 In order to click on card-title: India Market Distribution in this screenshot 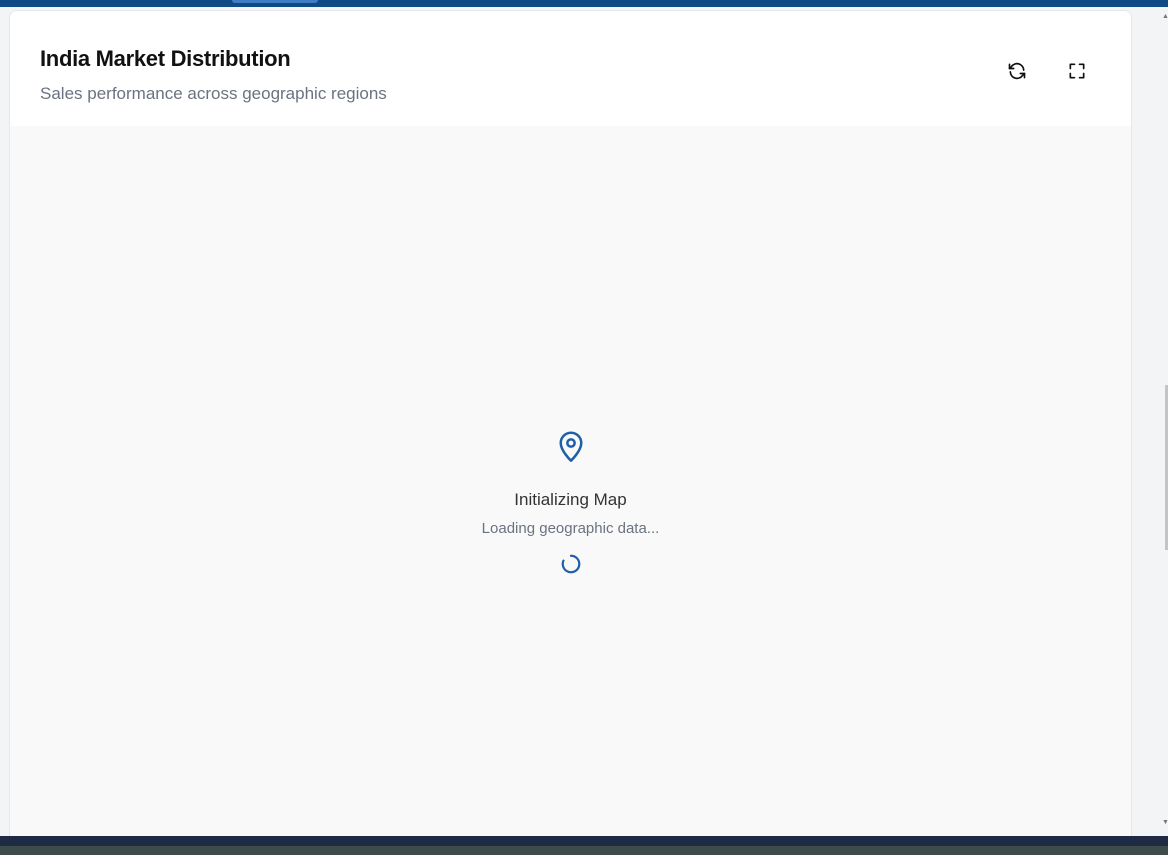, I will do `click(165, 58)`.